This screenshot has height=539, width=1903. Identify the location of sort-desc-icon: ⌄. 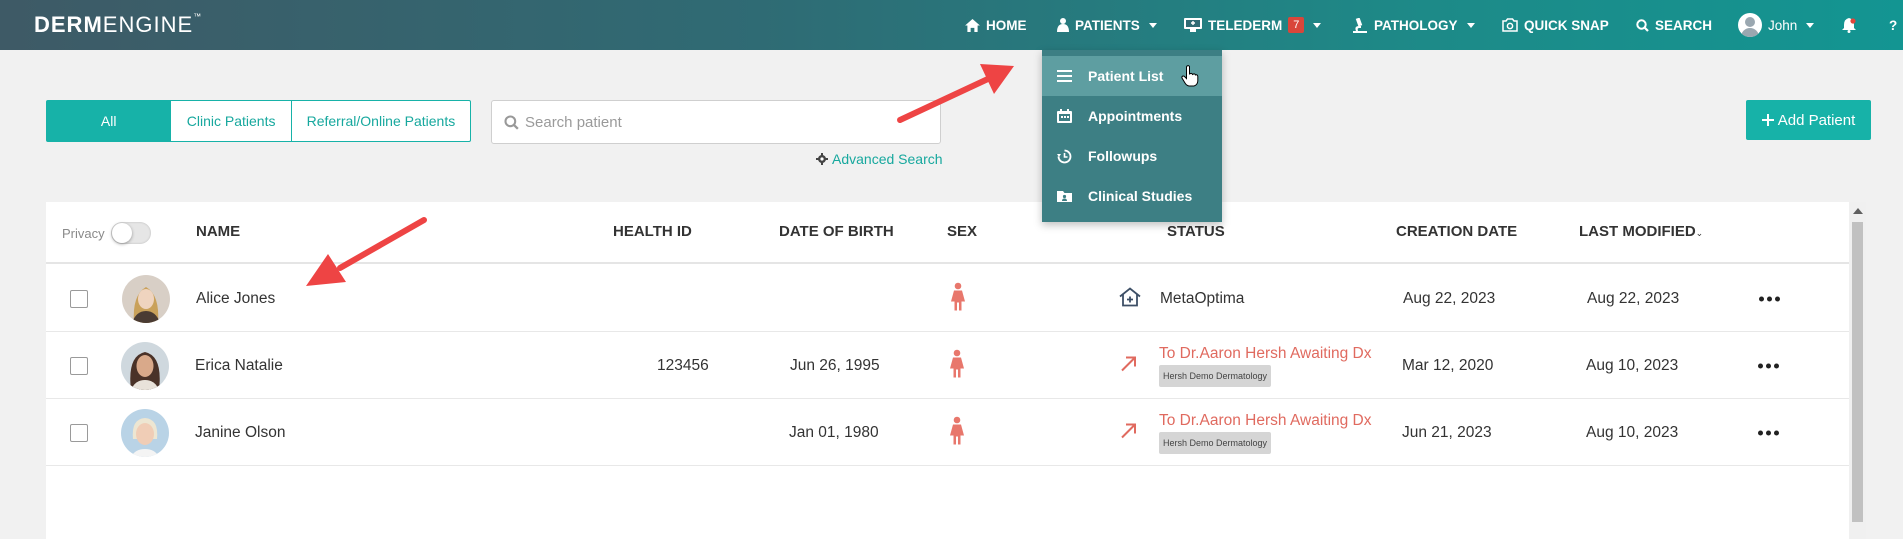
(1699, 233).